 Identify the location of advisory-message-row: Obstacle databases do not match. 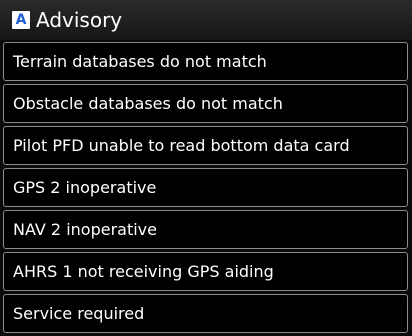
(205, 103).